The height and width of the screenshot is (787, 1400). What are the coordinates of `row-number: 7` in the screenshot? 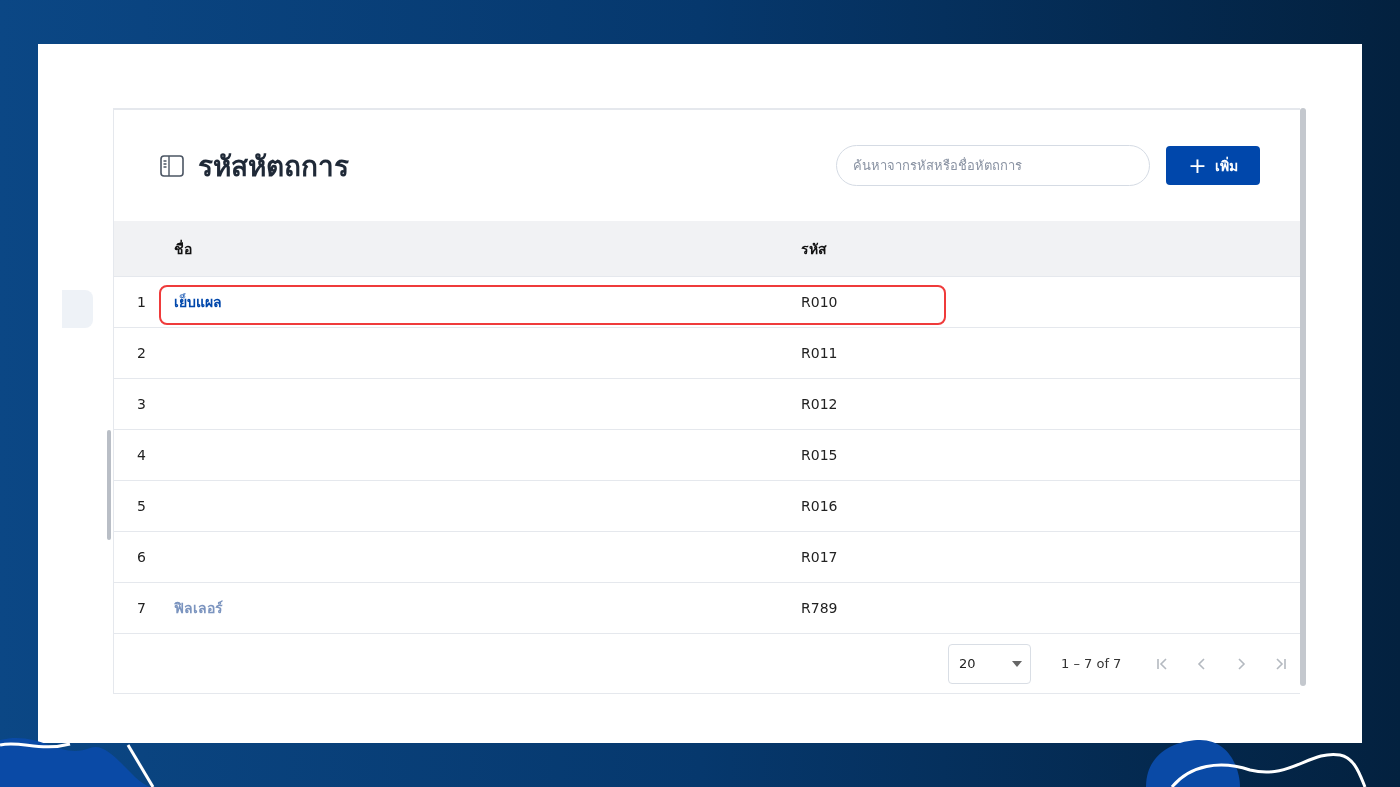 It's located at (141, 608).